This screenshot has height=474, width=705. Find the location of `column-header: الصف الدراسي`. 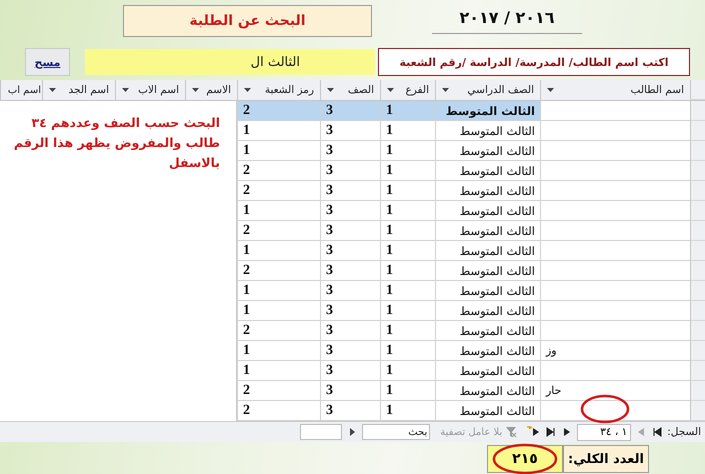

column-header: الصف الدراسي is located at coordinates (487, 90).